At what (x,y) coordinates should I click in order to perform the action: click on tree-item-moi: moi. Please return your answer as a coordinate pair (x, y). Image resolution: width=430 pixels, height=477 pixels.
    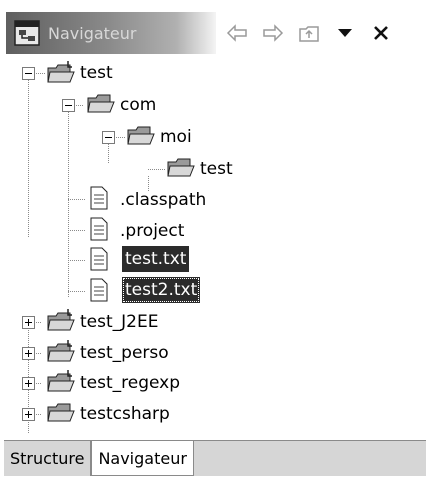
    Looking at the image, I should click on (176, 137).